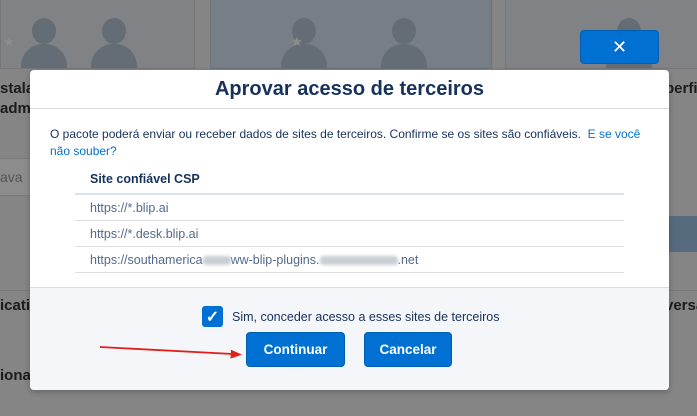 The height and width of the screenshot is (416, 697). I want to click on close-icon: ✕, so click(619, 47).